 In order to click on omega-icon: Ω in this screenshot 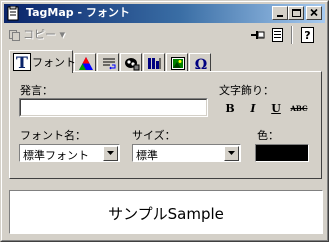, I will do `click(201, 64)`.